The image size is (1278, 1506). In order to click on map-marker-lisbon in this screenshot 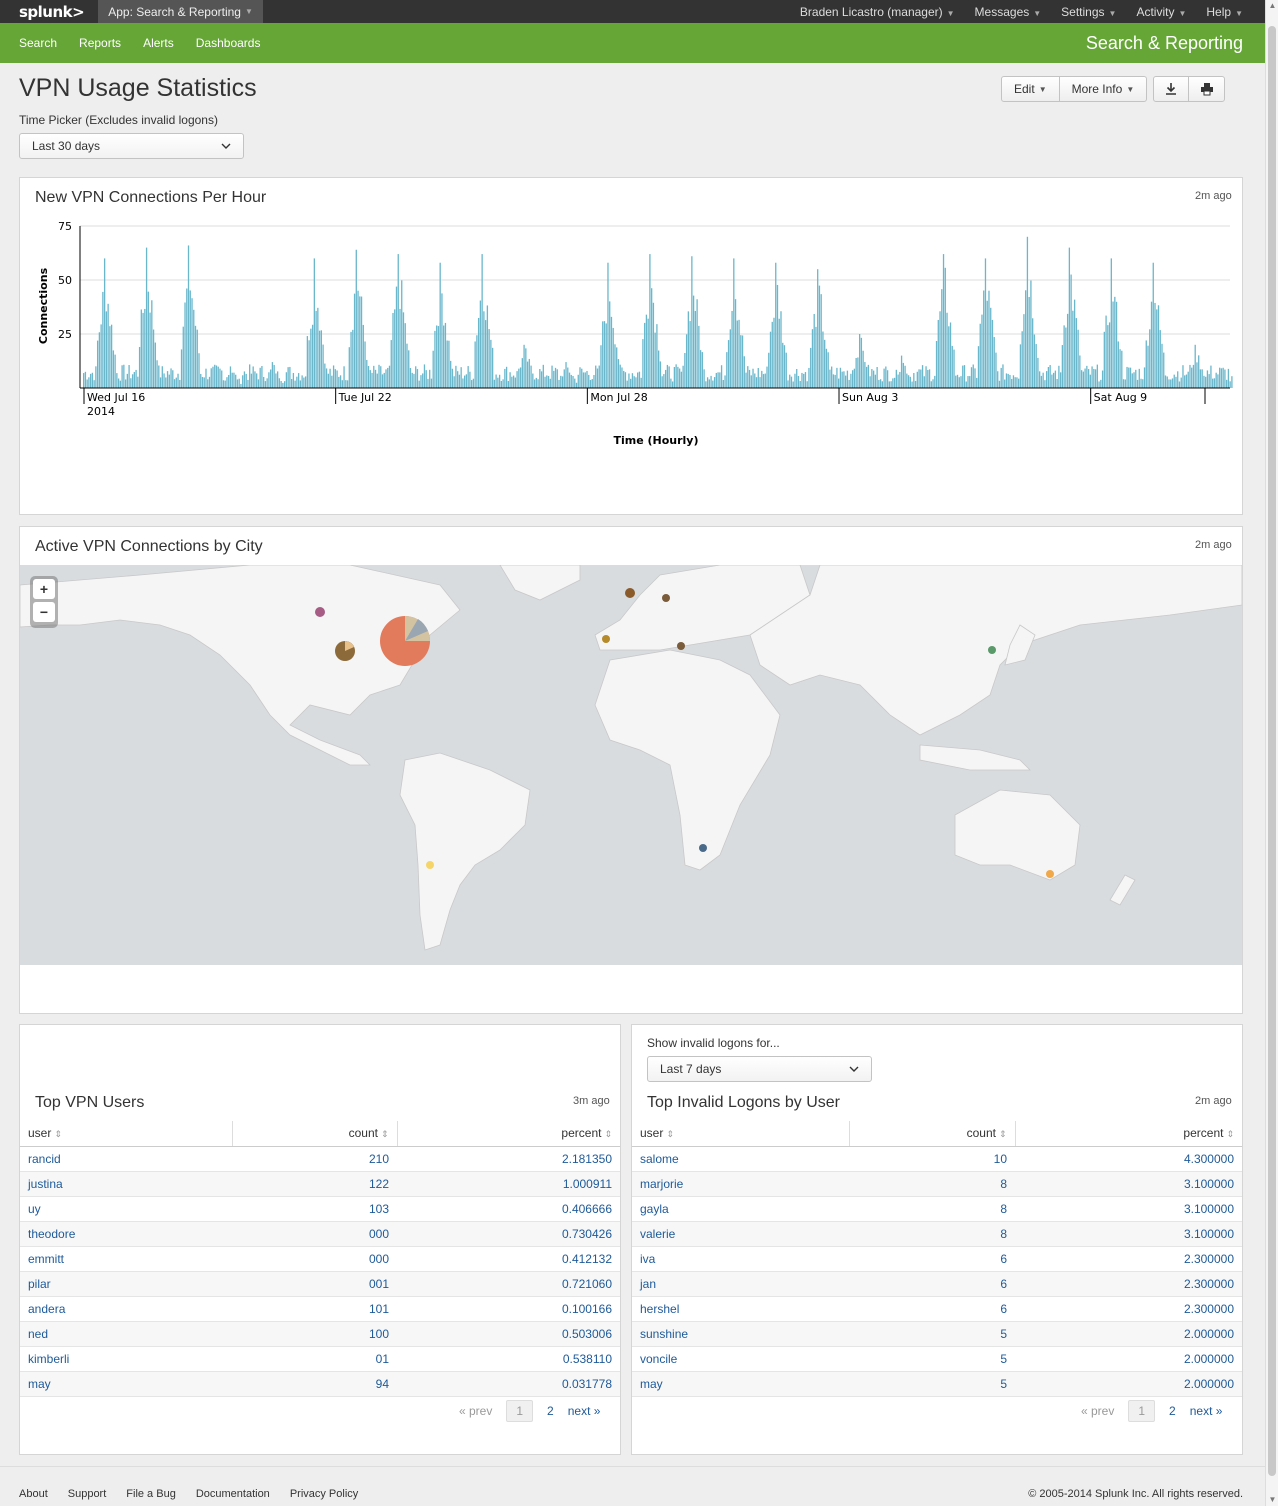, I will do `click(606, 639)`.